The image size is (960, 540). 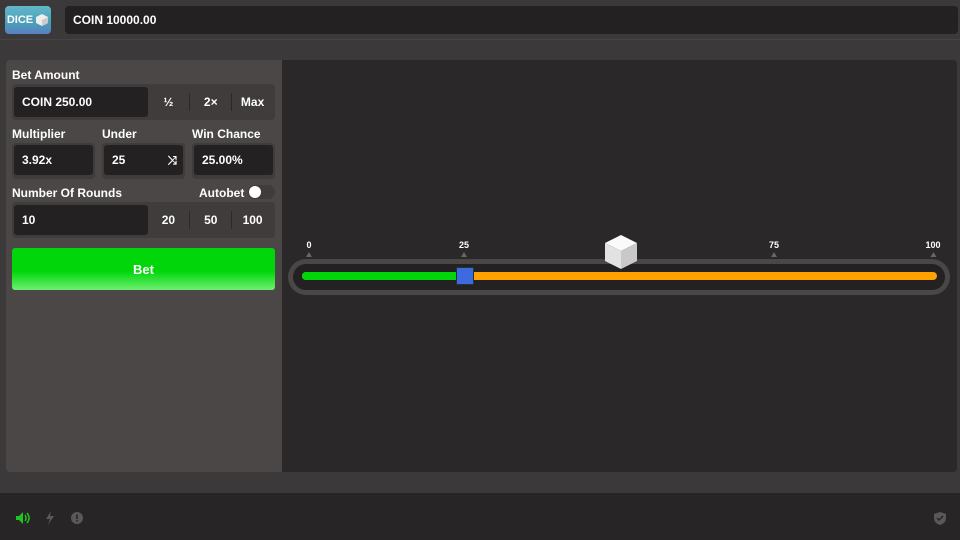 What do you see at coordinates (210, 220) in the screenshot?
I see `rounds-50-button: 50` at bounding box center [210, 220].